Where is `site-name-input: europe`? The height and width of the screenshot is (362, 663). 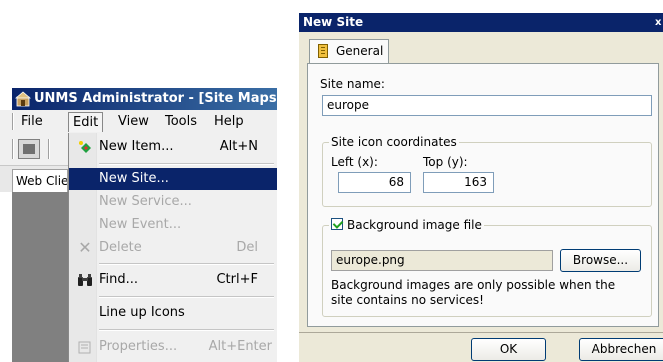
site-name-input: europe is located at coordinates (487, 105).